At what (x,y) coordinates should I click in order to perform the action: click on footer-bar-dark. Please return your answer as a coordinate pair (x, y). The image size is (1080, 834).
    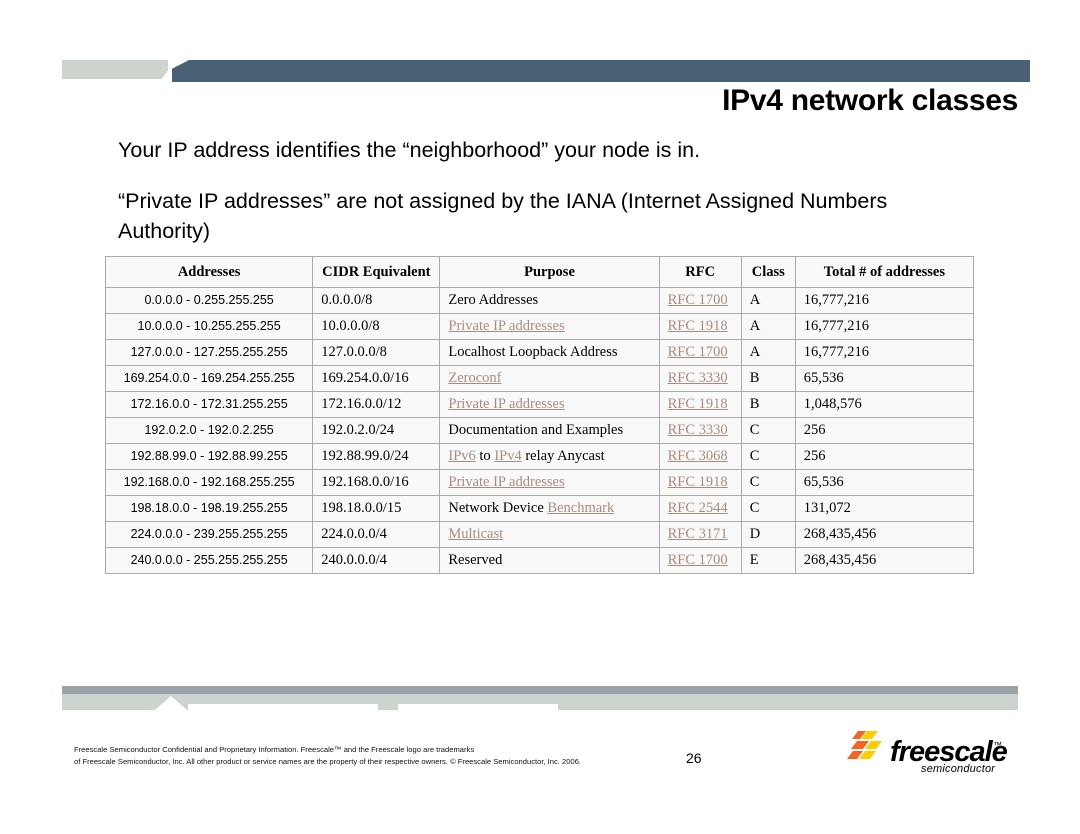
    Looking at the image, I should click on (540, 690).